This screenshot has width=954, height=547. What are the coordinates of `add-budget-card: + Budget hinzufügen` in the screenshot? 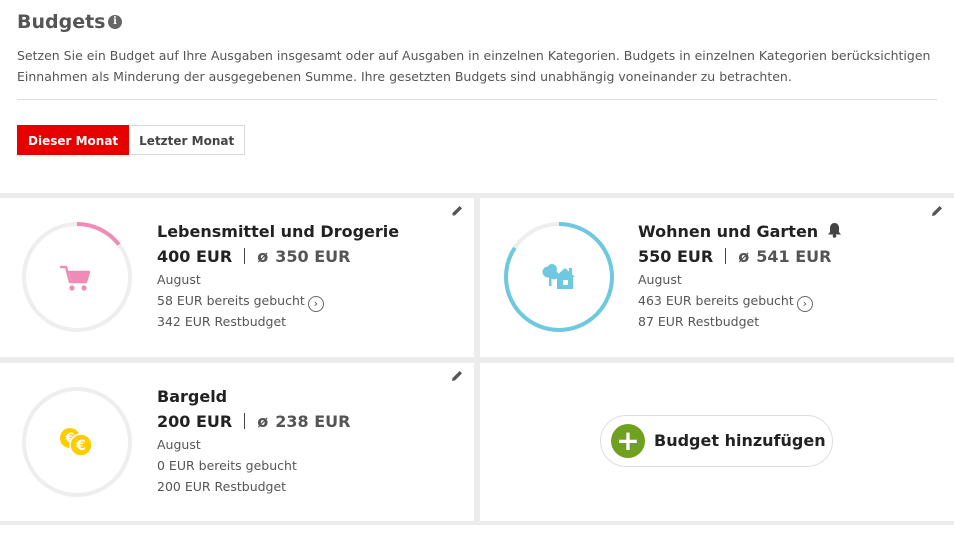 It's located at (717, 442).